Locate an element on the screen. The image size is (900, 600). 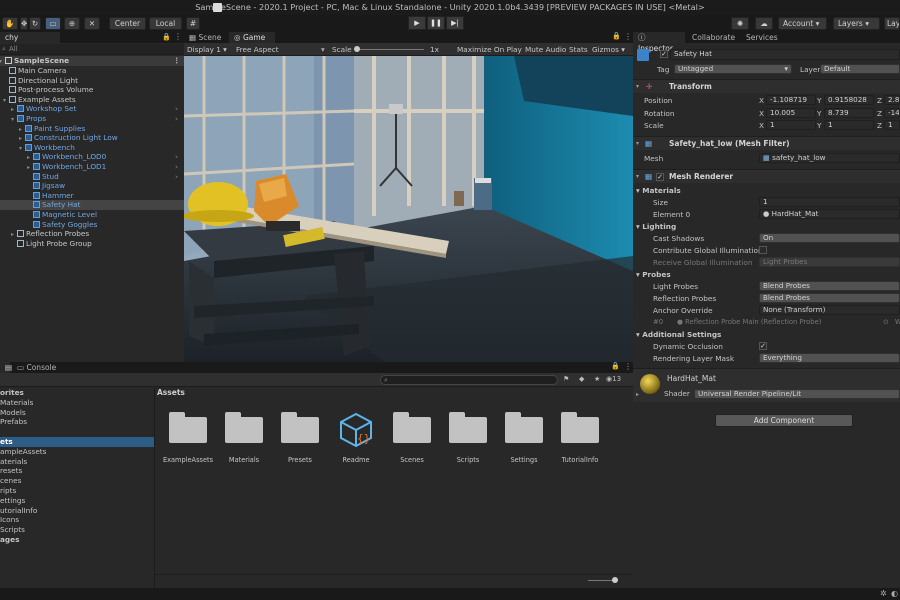
snap-icon: # is located at coordinates (193, 23).